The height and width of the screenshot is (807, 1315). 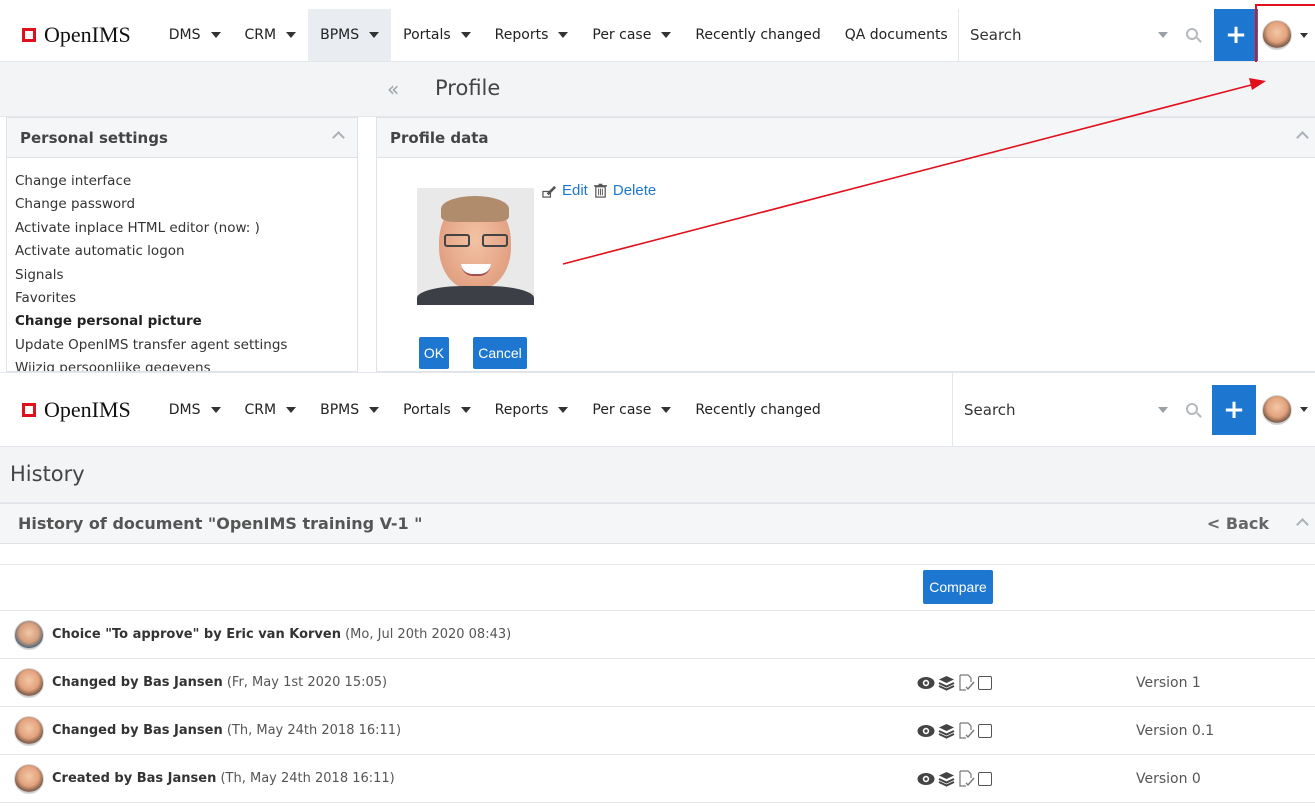 I want to click on settings-item-signals: Signals, so click(x=182, y=275).